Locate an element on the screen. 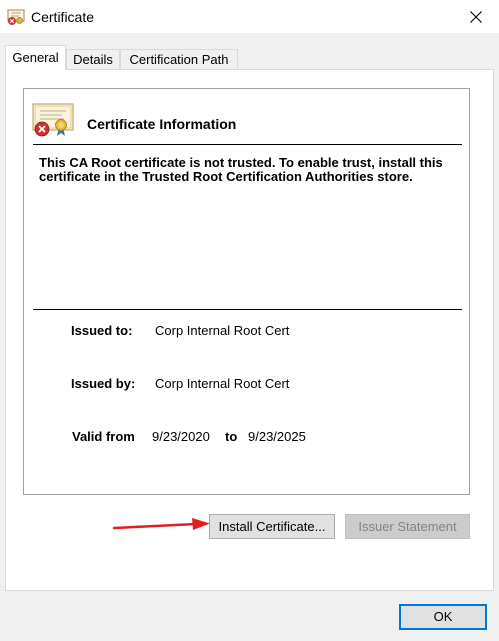  ok-button: OK is located at coordinates (443, 617).